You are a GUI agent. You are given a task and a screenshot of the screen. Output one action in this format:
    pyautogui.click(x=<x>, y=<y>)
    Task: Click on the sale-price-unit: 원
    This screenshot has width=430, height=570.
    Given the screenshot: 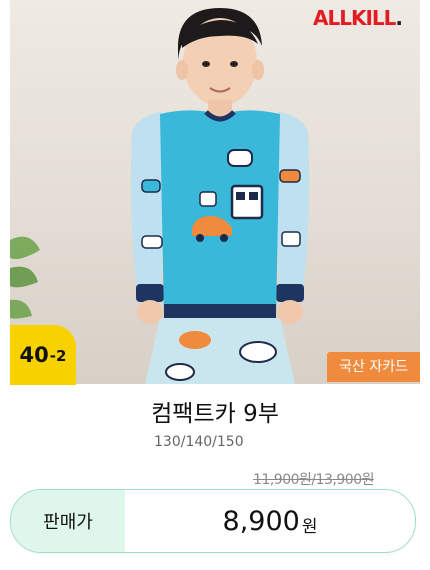 What is the action you would take?
    pyautogui.click(x=309, y=526)
    